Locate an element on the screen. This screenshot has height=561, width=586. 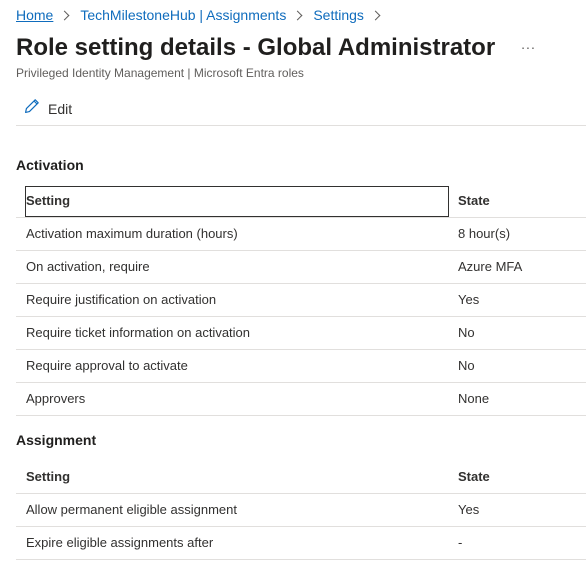
setting-cell: Require ticket information on activation is located at coordinates (138, 332).